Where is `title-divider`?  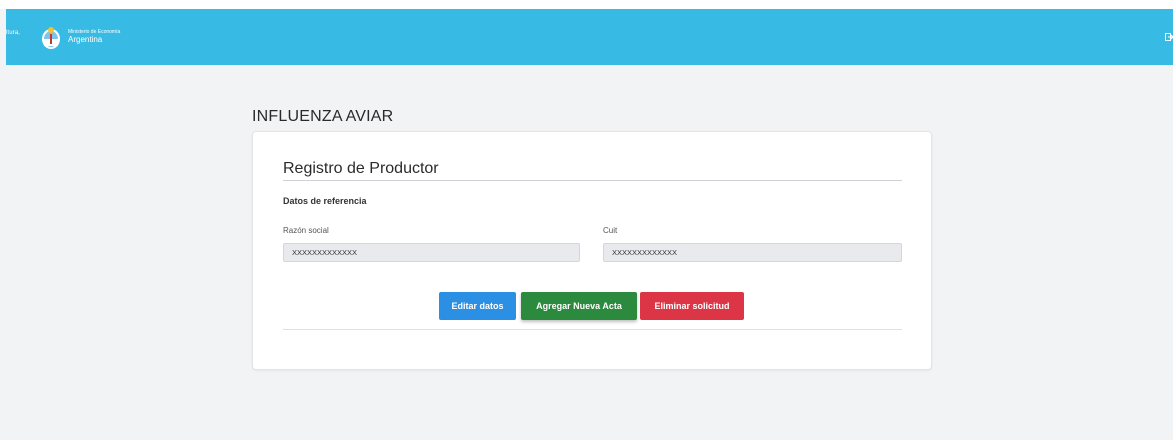
title-divider is located at coordinates (592, 180).